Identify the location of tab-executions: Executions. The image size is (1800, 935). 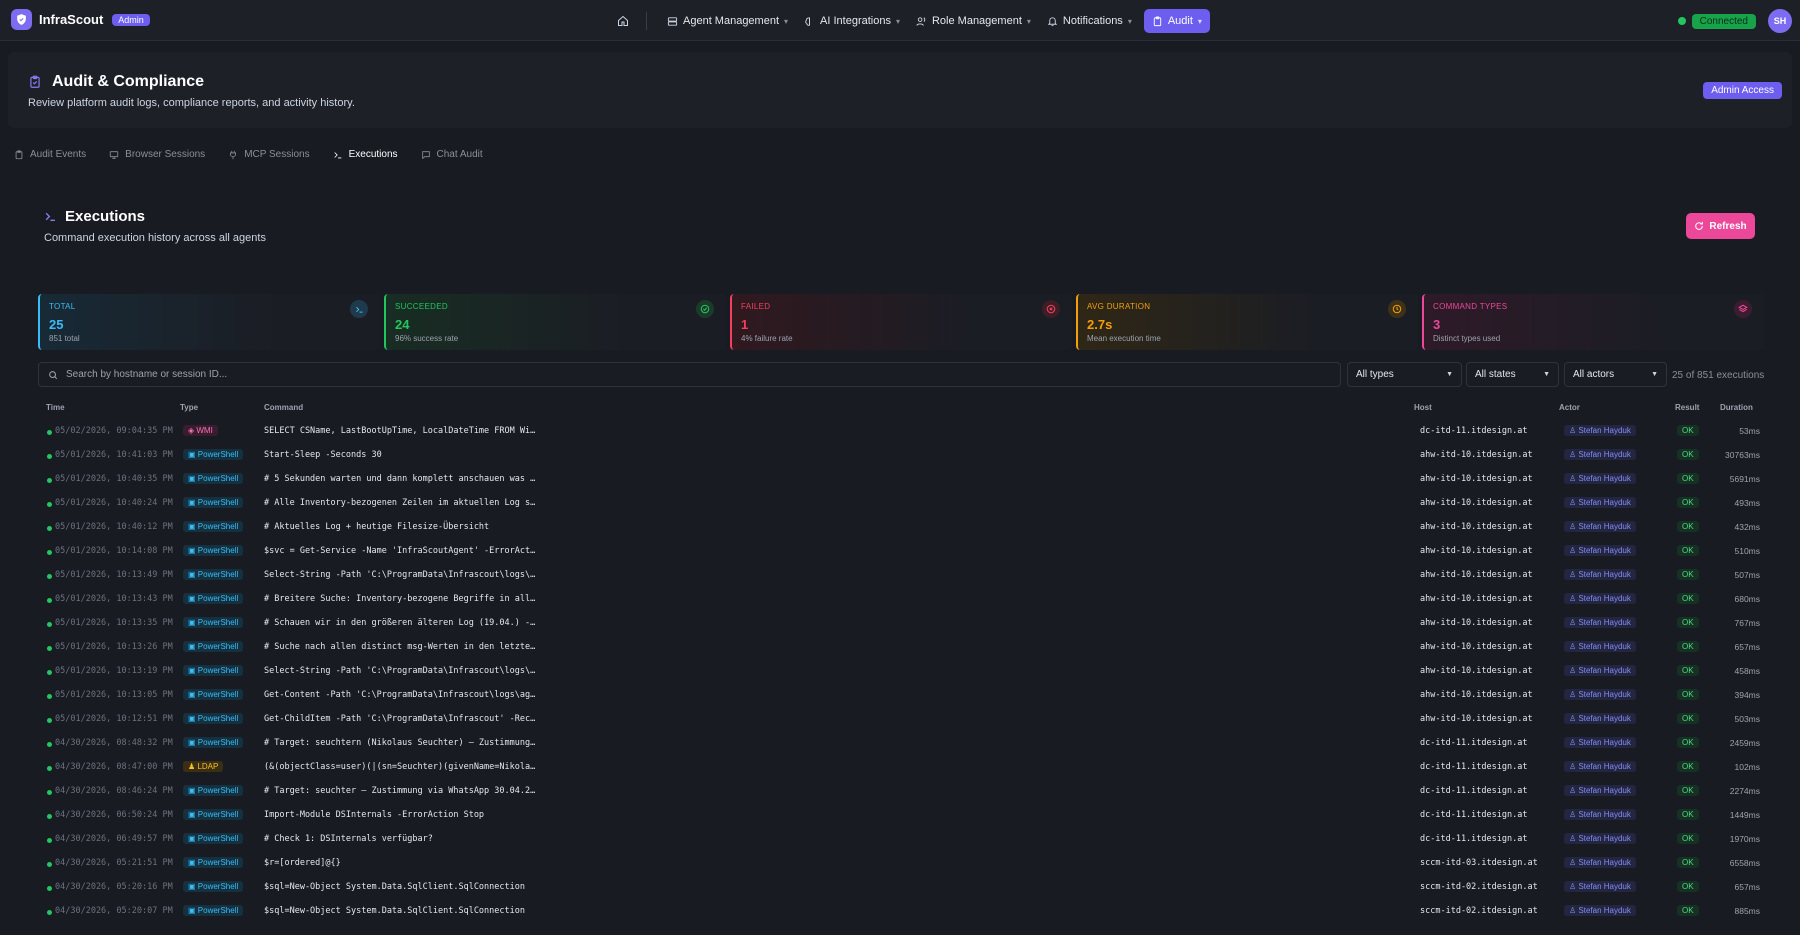
(365, 154).